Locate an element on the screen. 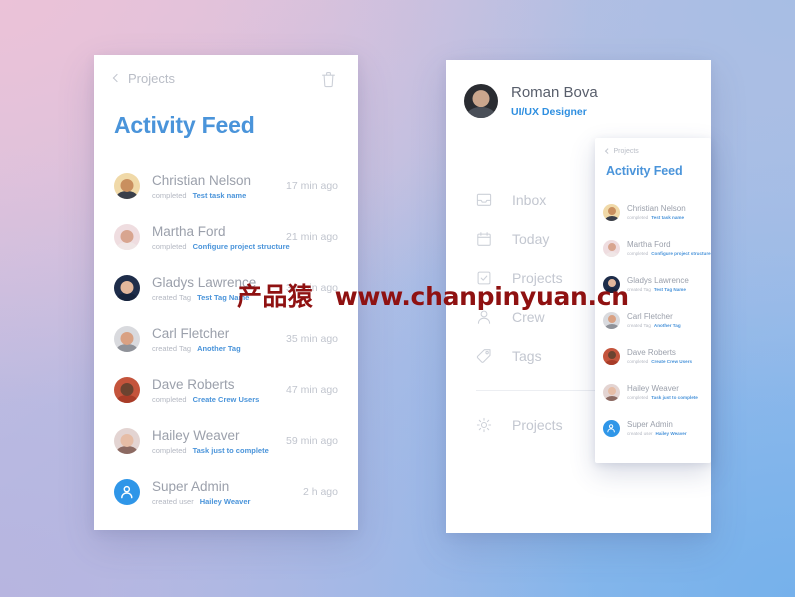 This screenshot has height=597, width=795. mini-activity-user-name: Dave Roberts is located at coordinates (651, 352).